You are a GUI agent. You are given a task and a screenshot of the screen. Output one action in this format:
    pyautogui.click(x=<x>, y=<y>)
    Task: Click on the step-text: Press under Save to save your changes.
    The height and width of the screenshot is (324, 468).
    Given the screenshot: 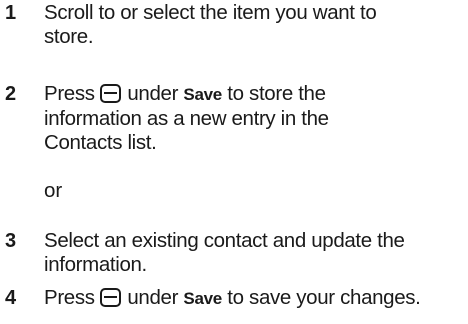 What is the action you would take?
    pyautogui.click(x=256, y=298)
    